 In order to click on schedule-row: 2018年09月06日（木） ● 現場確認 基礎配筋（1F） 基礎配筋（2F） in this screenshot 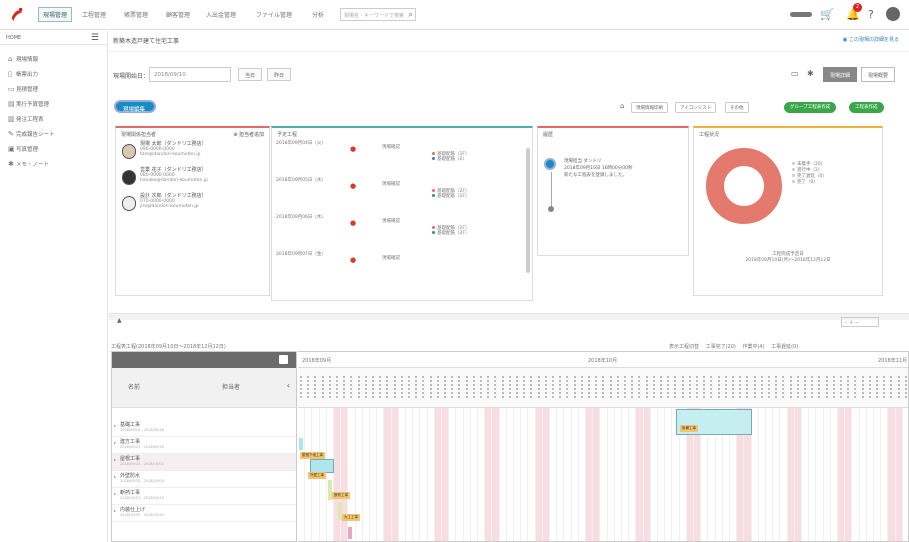, I will do `click(402, 232)`.